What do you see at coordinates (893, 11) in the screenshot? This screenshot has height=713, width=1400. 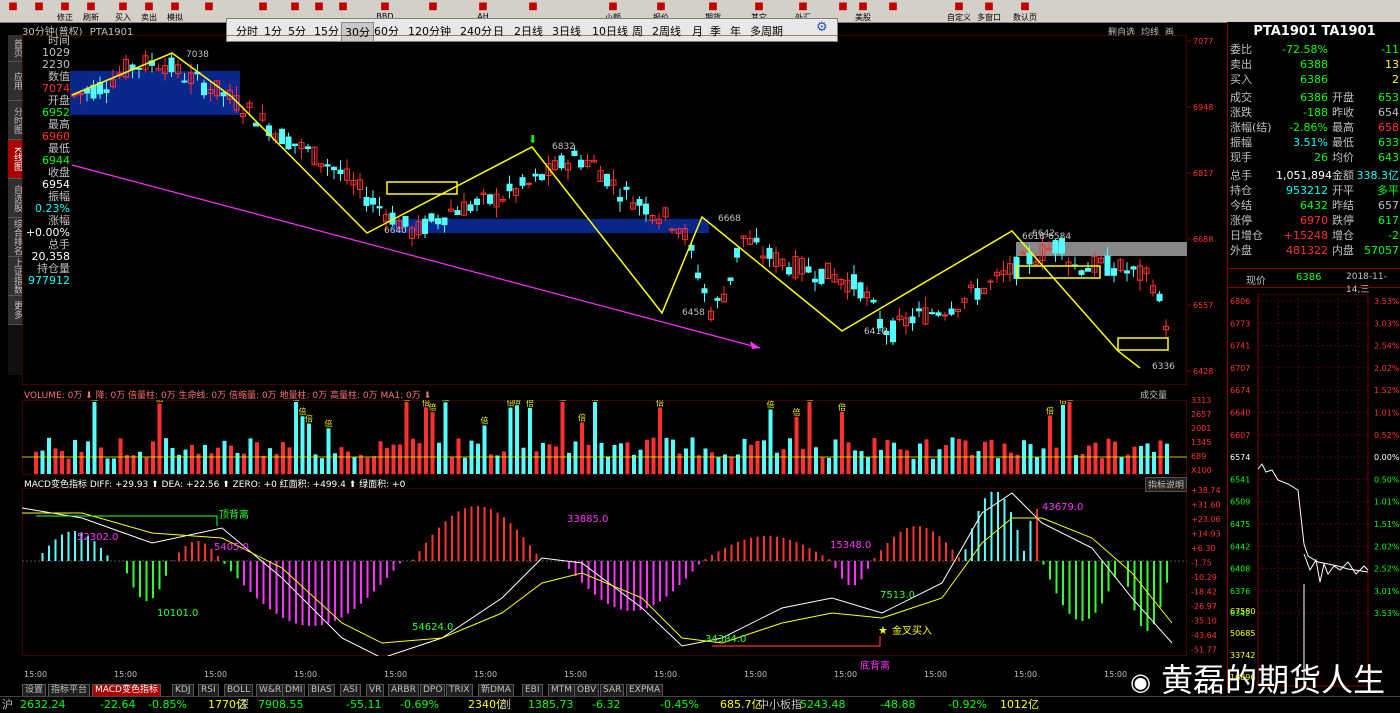 I see `toolbar-button-23: ■` at bounding box center [893, 11].